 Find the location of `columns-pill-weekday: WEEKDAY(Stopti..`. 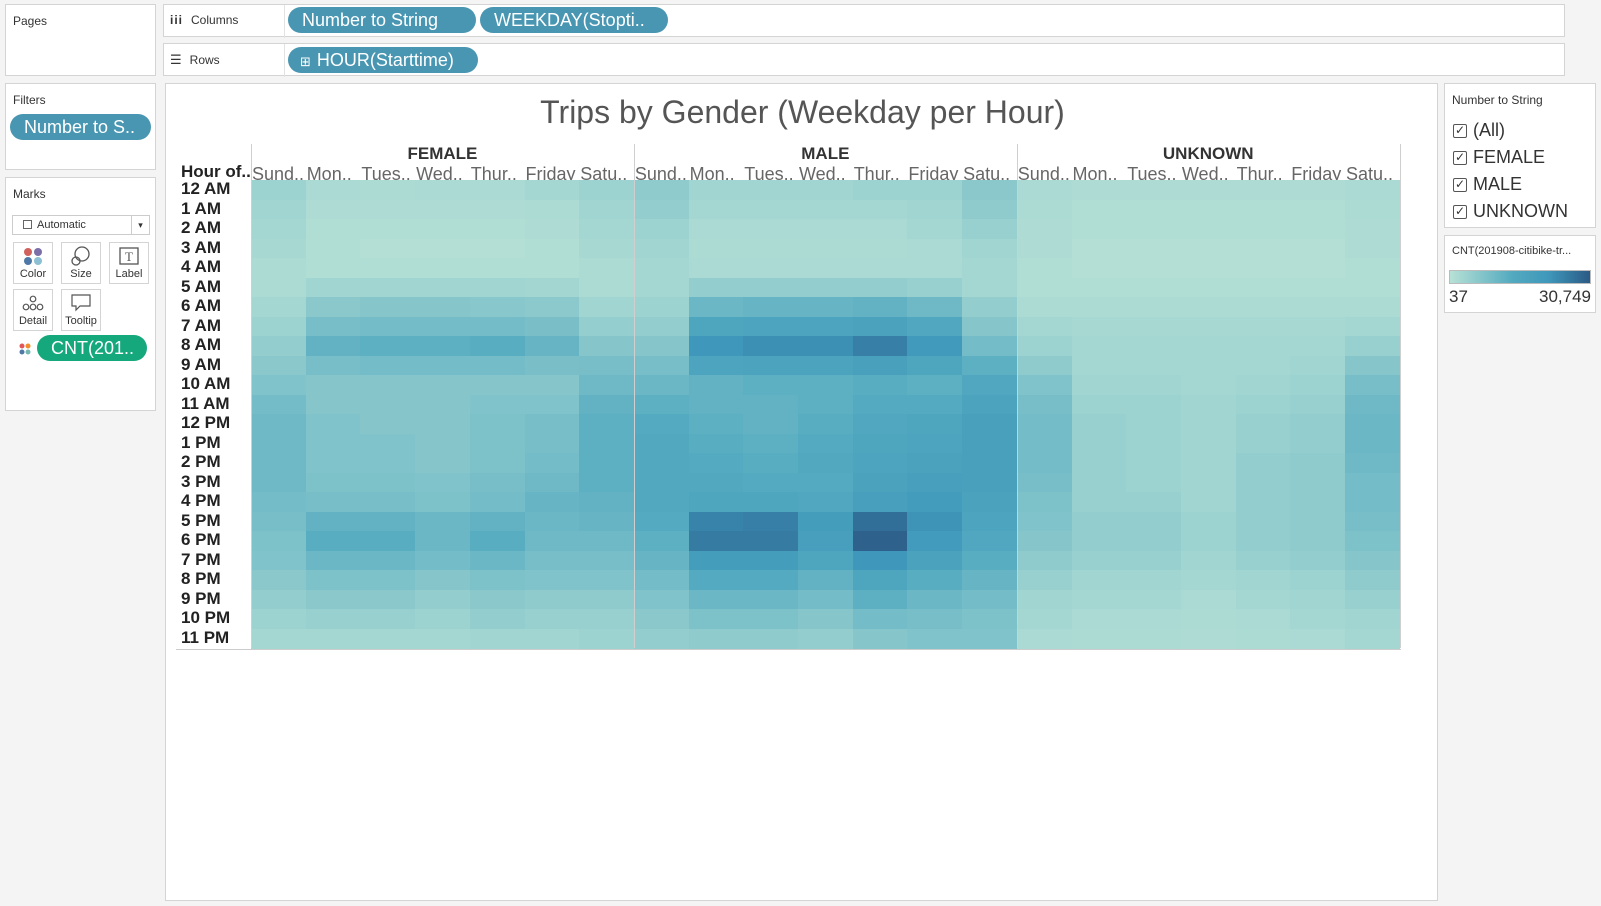

columns-pill-weekday: WEEKDAY(Stopti.. is located at coordinates (574, 20).